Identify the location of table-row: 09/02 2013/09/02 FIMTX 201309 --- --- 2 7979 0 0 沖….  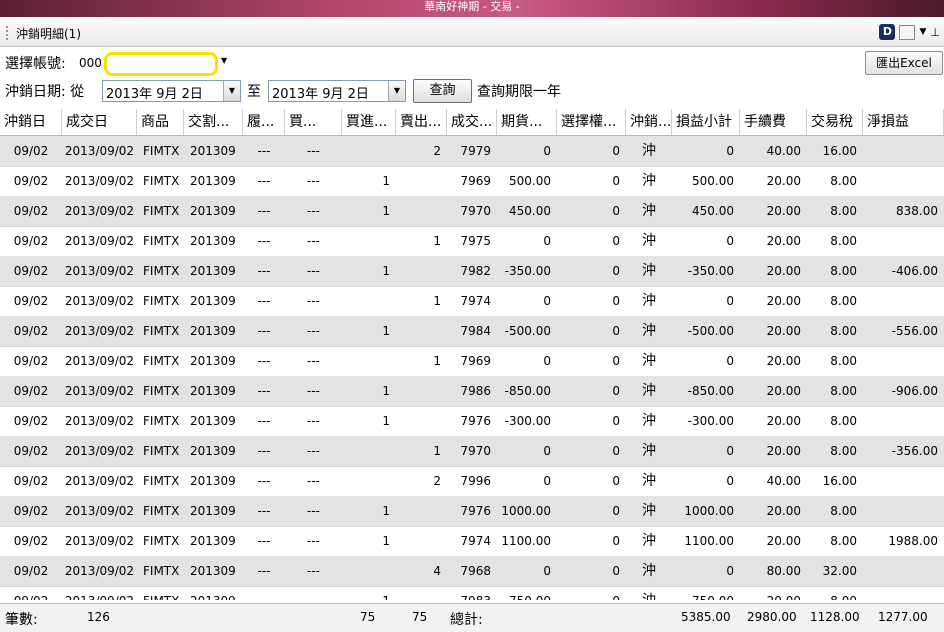
(472, 151).